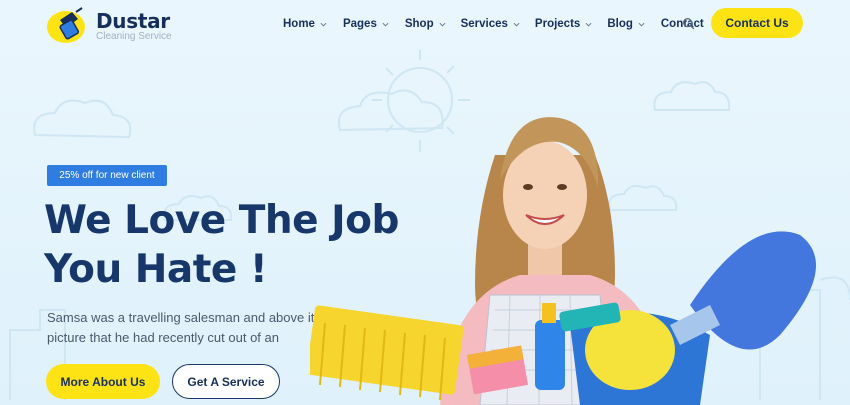 The width and height of the screenshot is (850, 405). What do you see at coordinates (107, 175) in the screenshot?
I see `promo-badge: 25% off for new client` at bounding box center [107, 175].